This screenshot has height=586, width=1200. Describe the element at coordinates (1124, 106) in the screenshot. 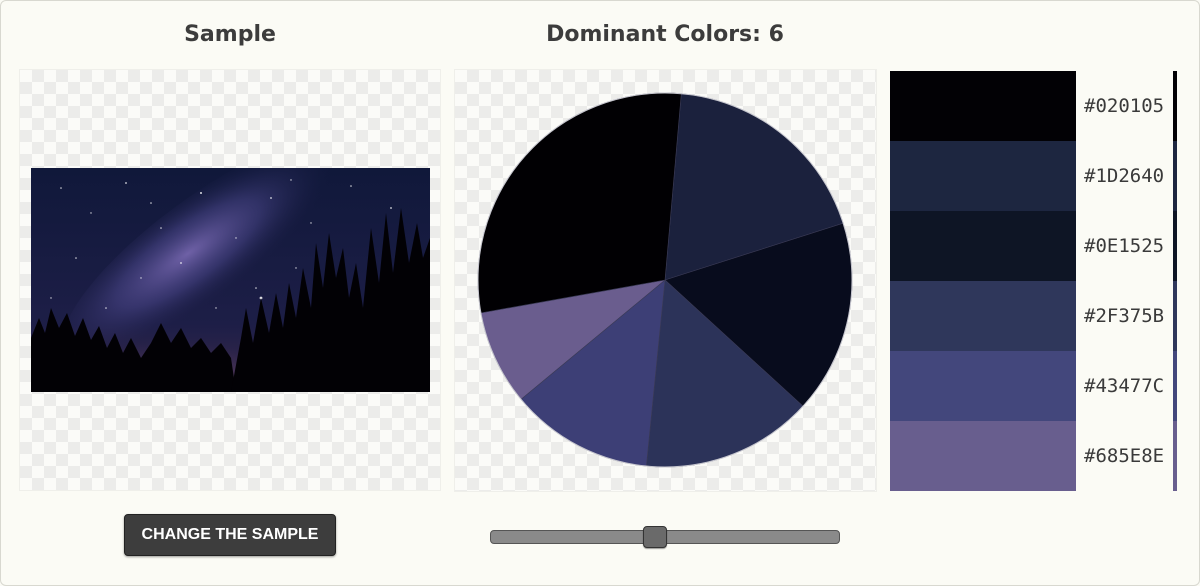

I see `color-hex-1: #020105` at that location.